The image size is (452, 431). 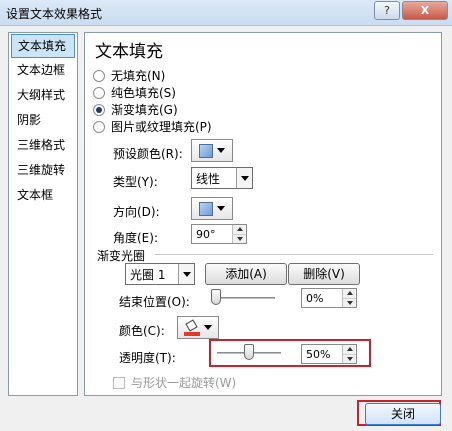 I want to click on sidebar-item-label: 文本边框, so click(x=41, y=70).